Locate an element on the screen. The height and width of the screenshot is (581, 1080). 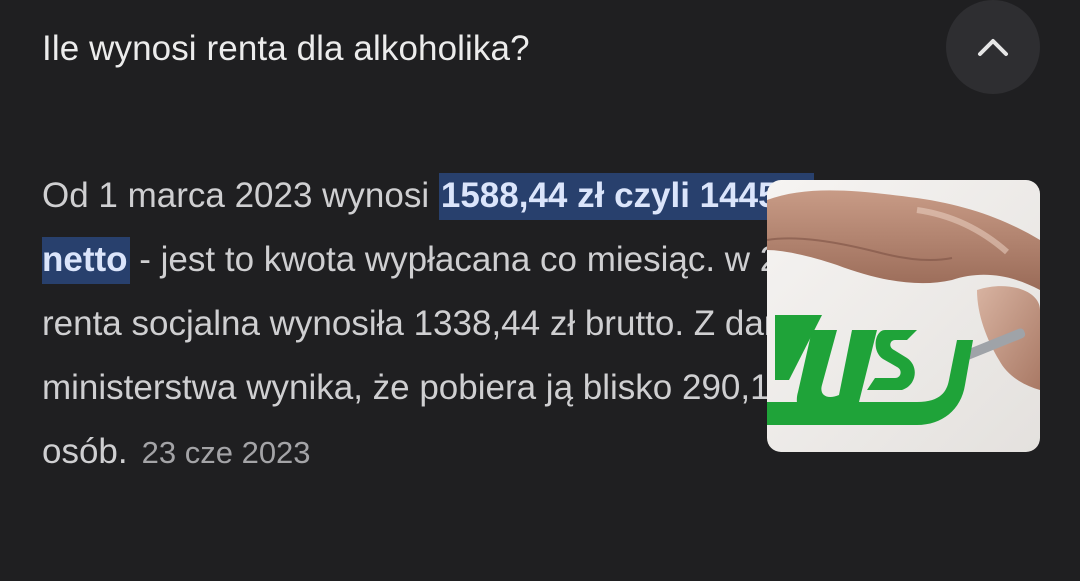
zus-logo-image is located at coordinates (903, 316).